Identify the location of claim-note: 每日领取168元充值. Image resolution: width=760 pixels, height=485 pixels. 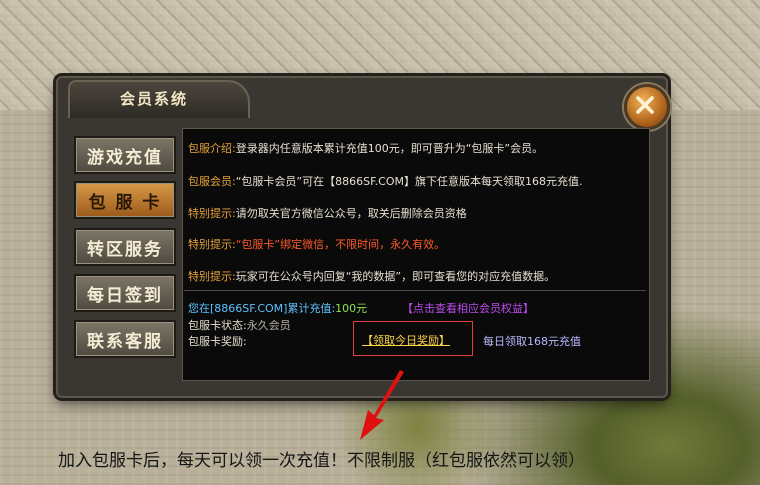
(532, 341).